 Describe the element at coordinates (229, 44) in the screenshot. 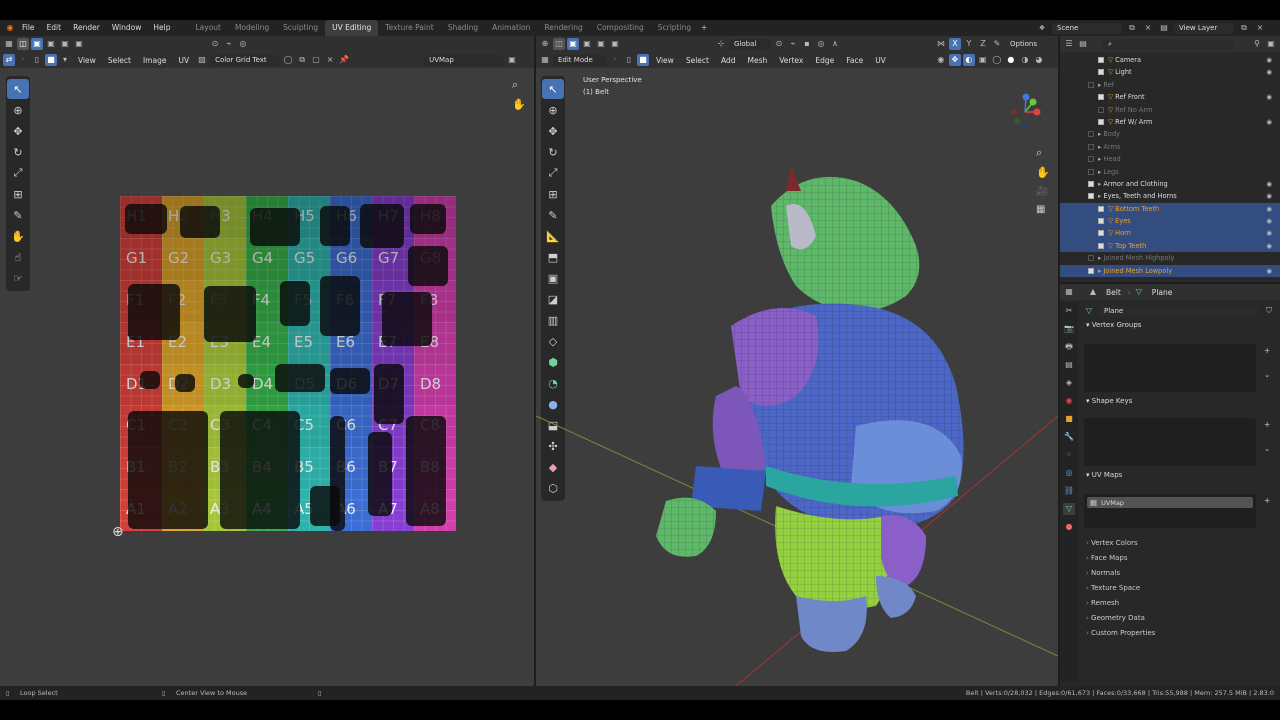

I see `snap-icon: ⌁` at that location.